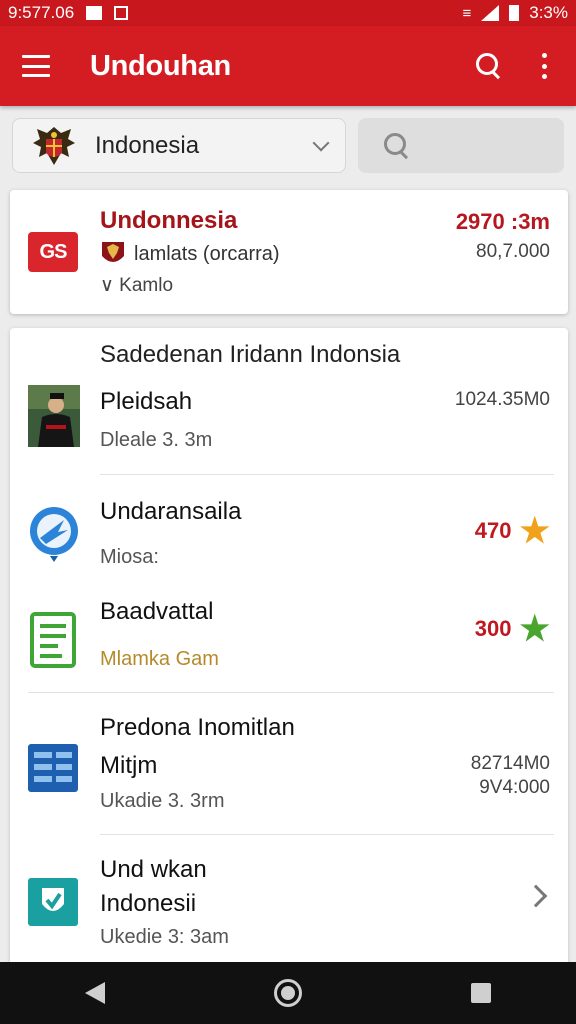 The image size is (576, 1024). Describe the element at coordinates (288, 13) in the screenshot. I see `status-bar: 9:577.06 ≡ 3:3%` at that location.